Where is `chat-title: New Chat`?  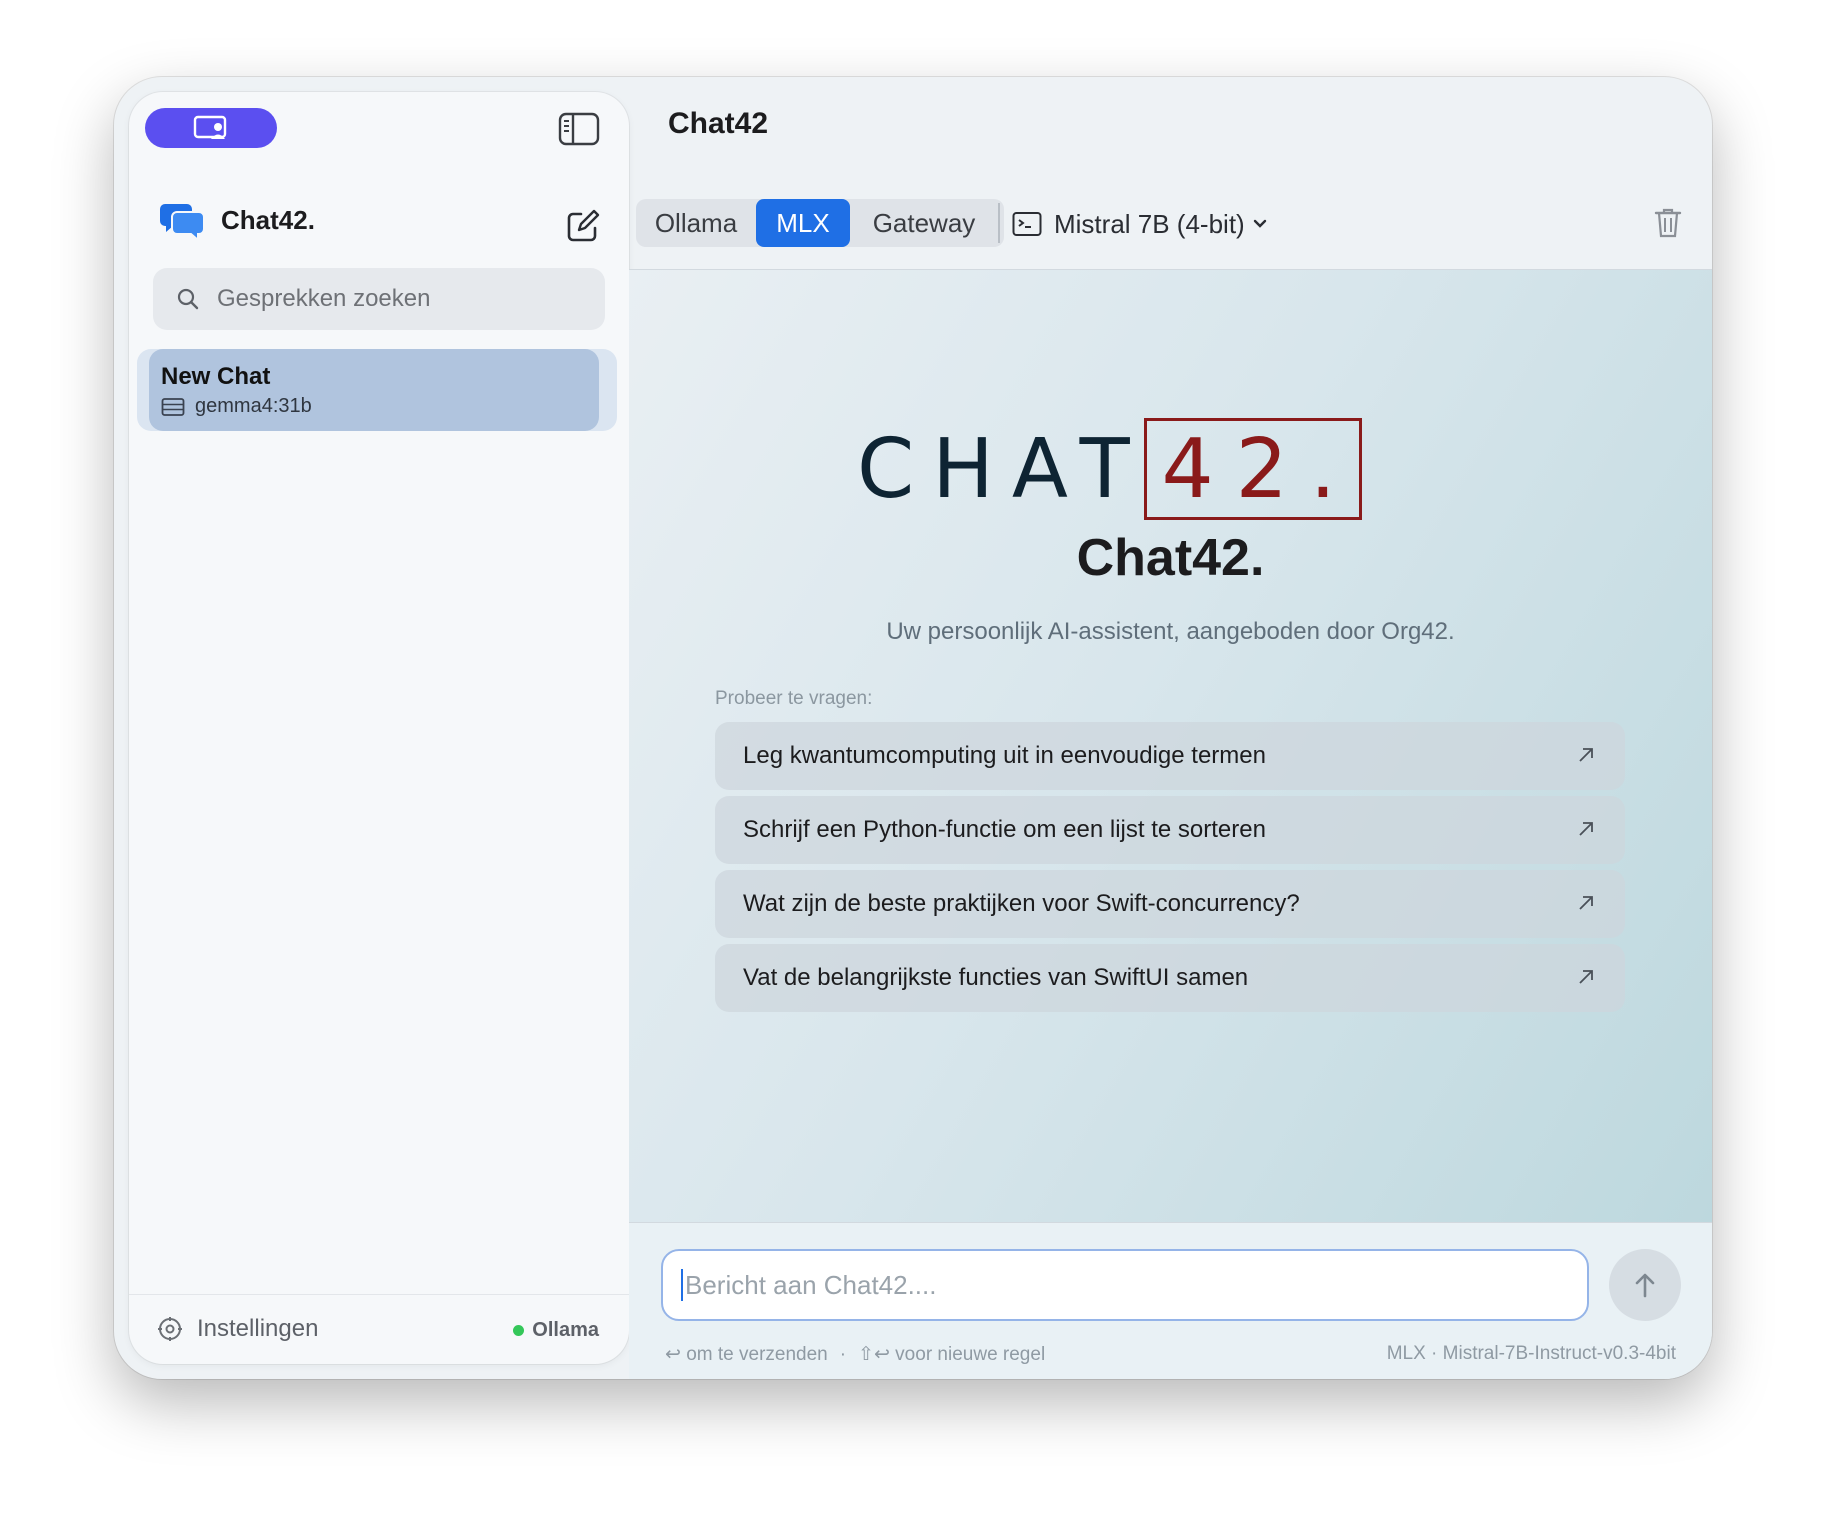 chat-title: New Chat is located at coordinates (216, 376).